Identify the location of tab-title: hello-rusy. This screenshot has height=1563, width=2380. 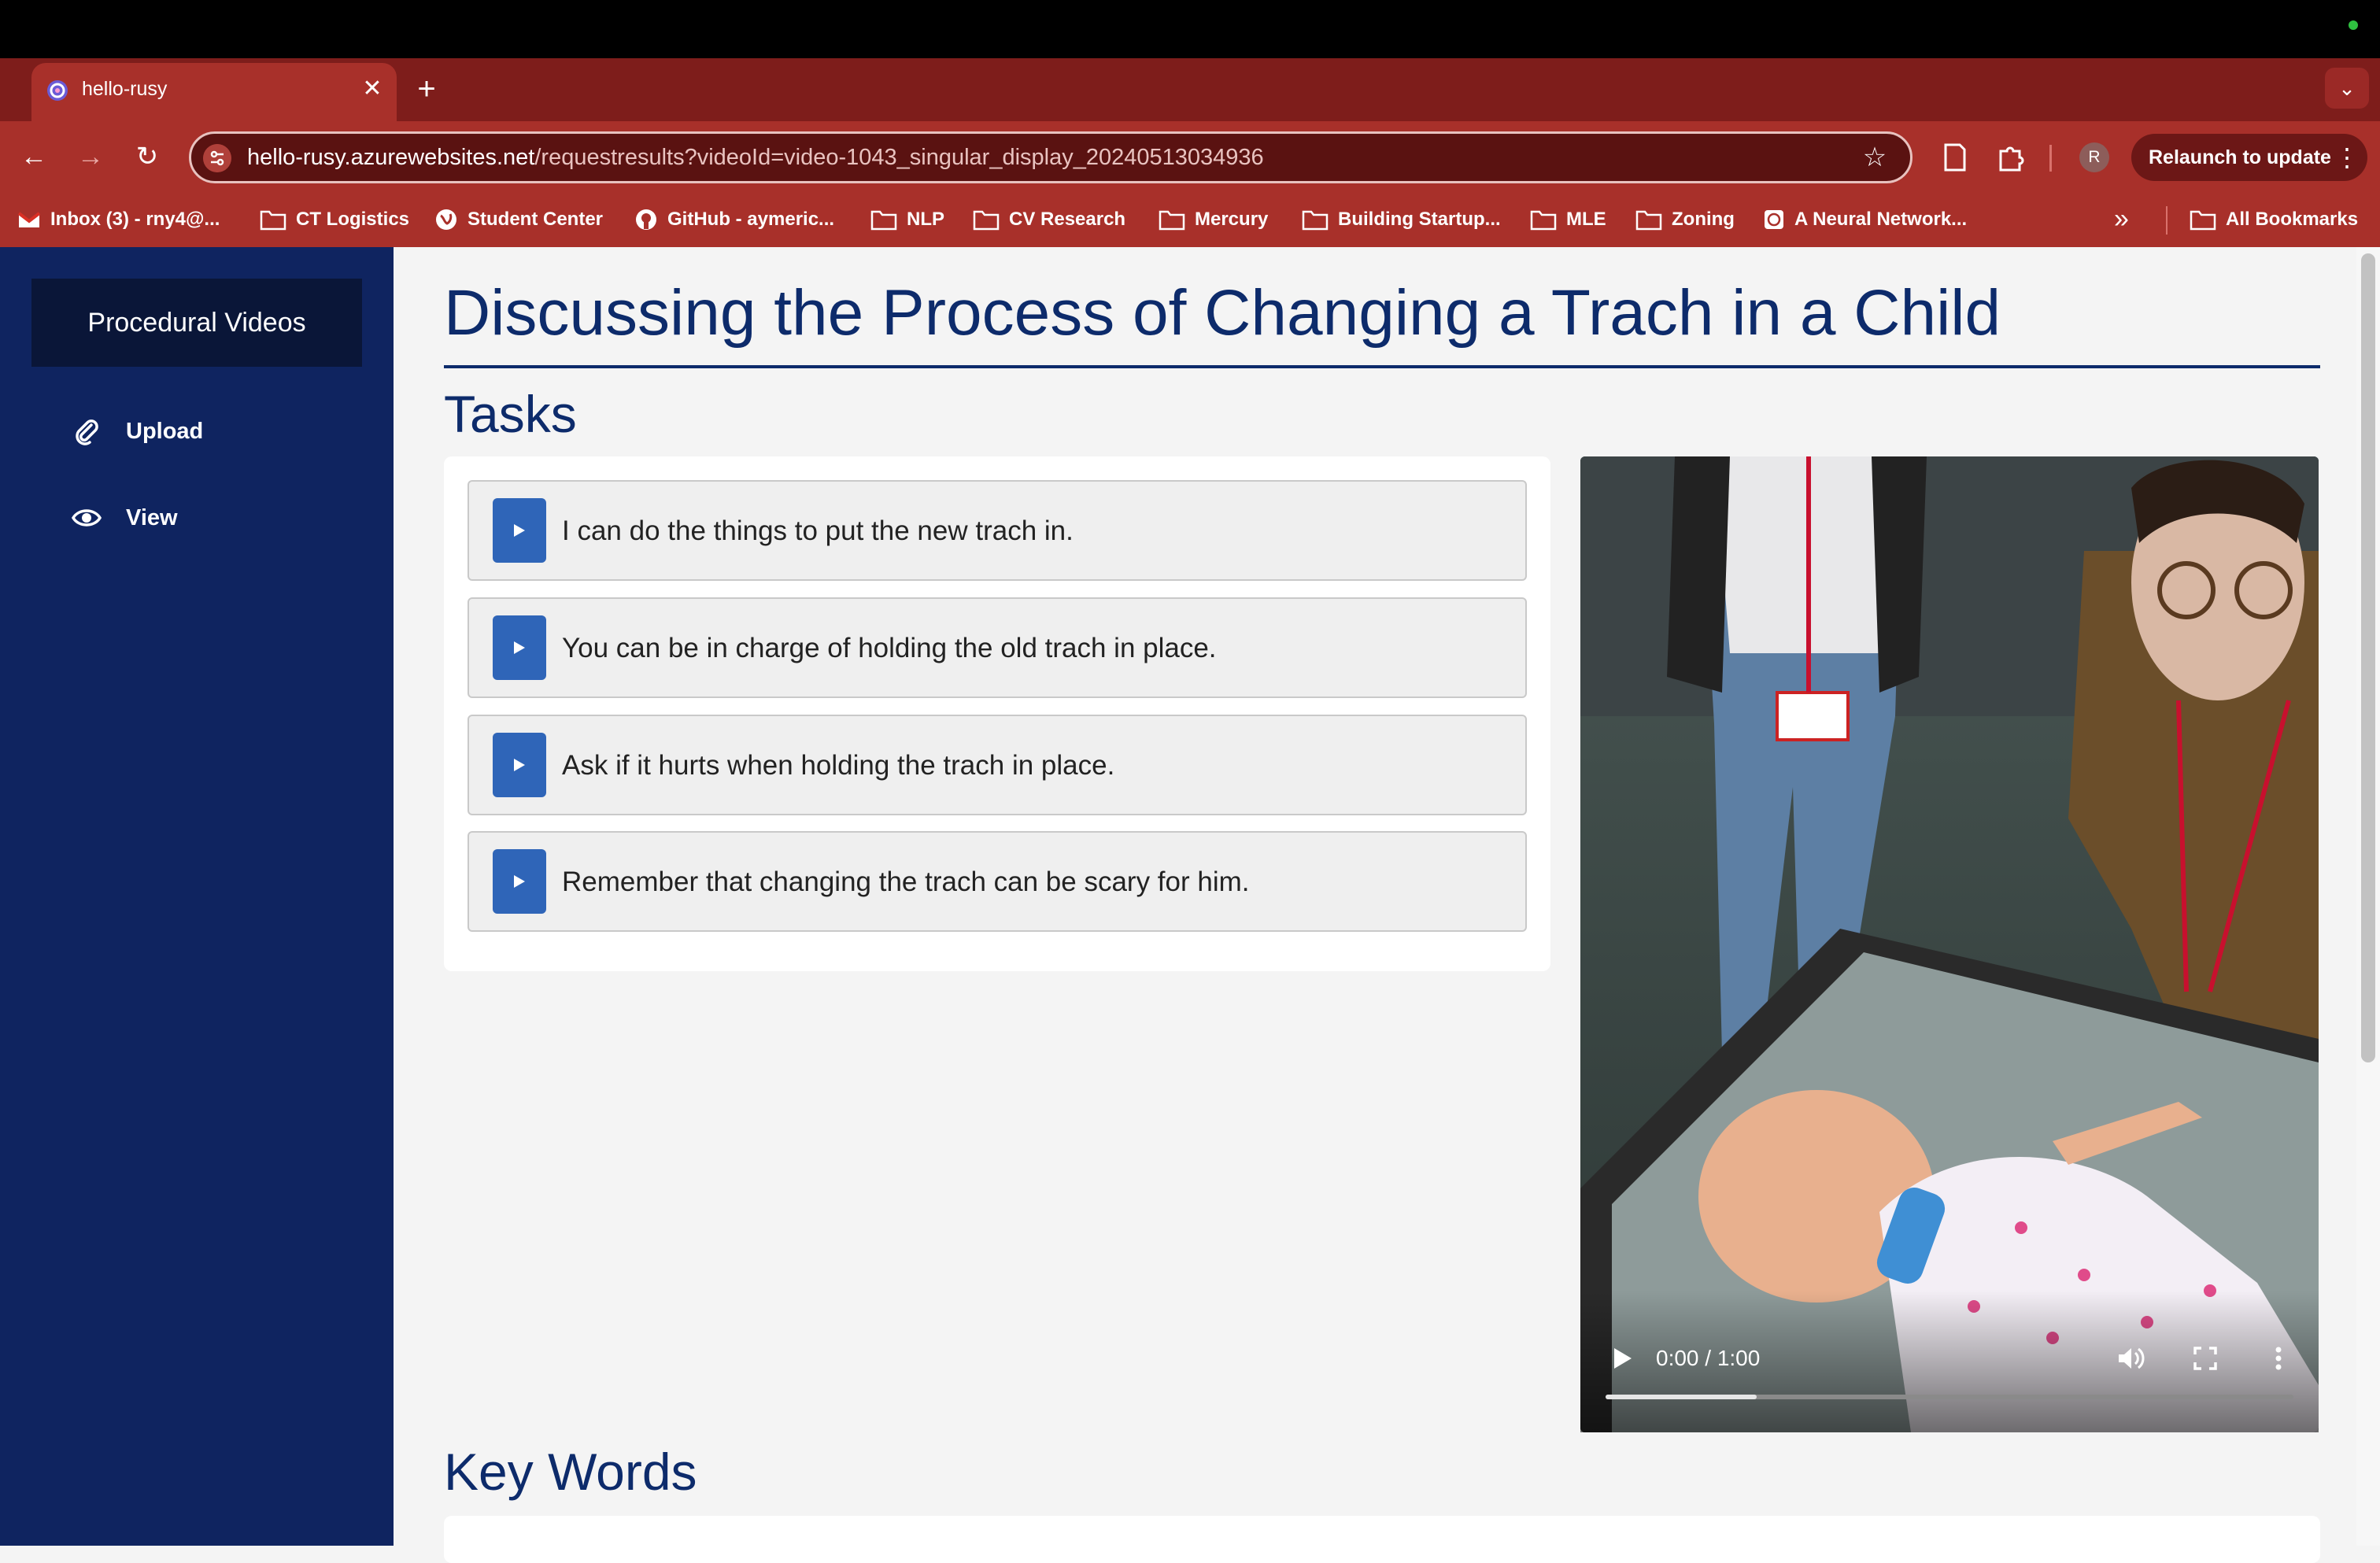
(125, 89).